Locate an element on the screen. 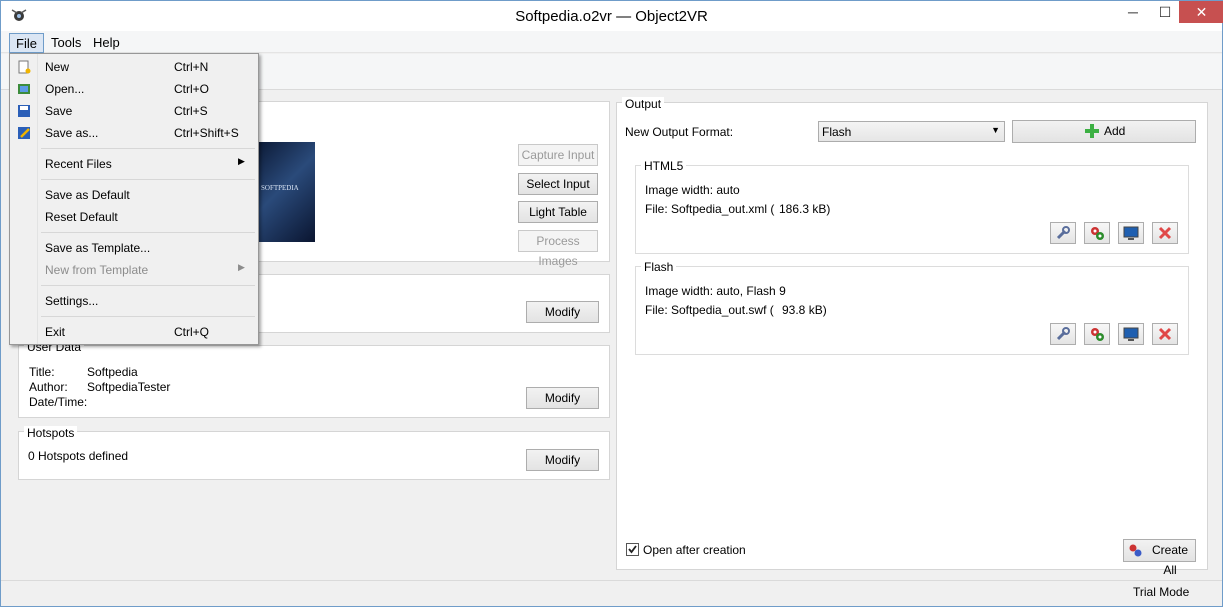 This screenshot has height=607, width=1223. menu-help: Help is located at coordinates (106, 43).